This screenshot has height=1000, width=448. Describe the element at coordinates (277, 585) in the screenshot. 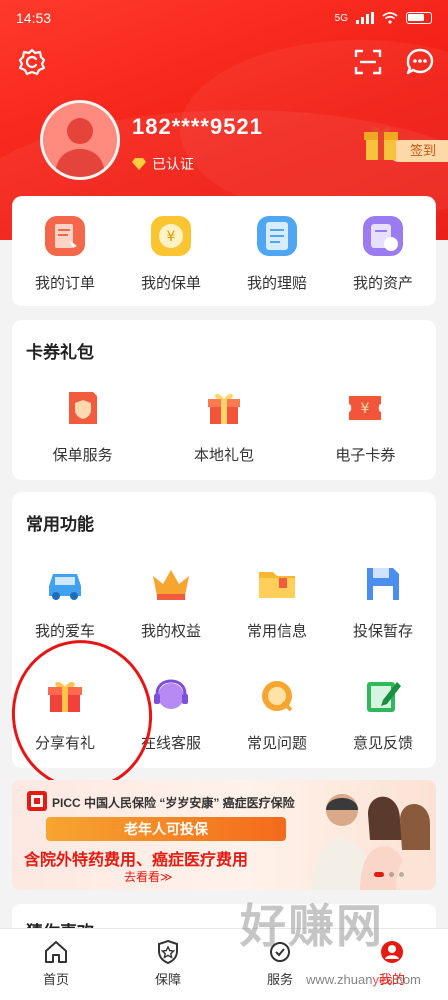

I see `folder-icon` at that location.